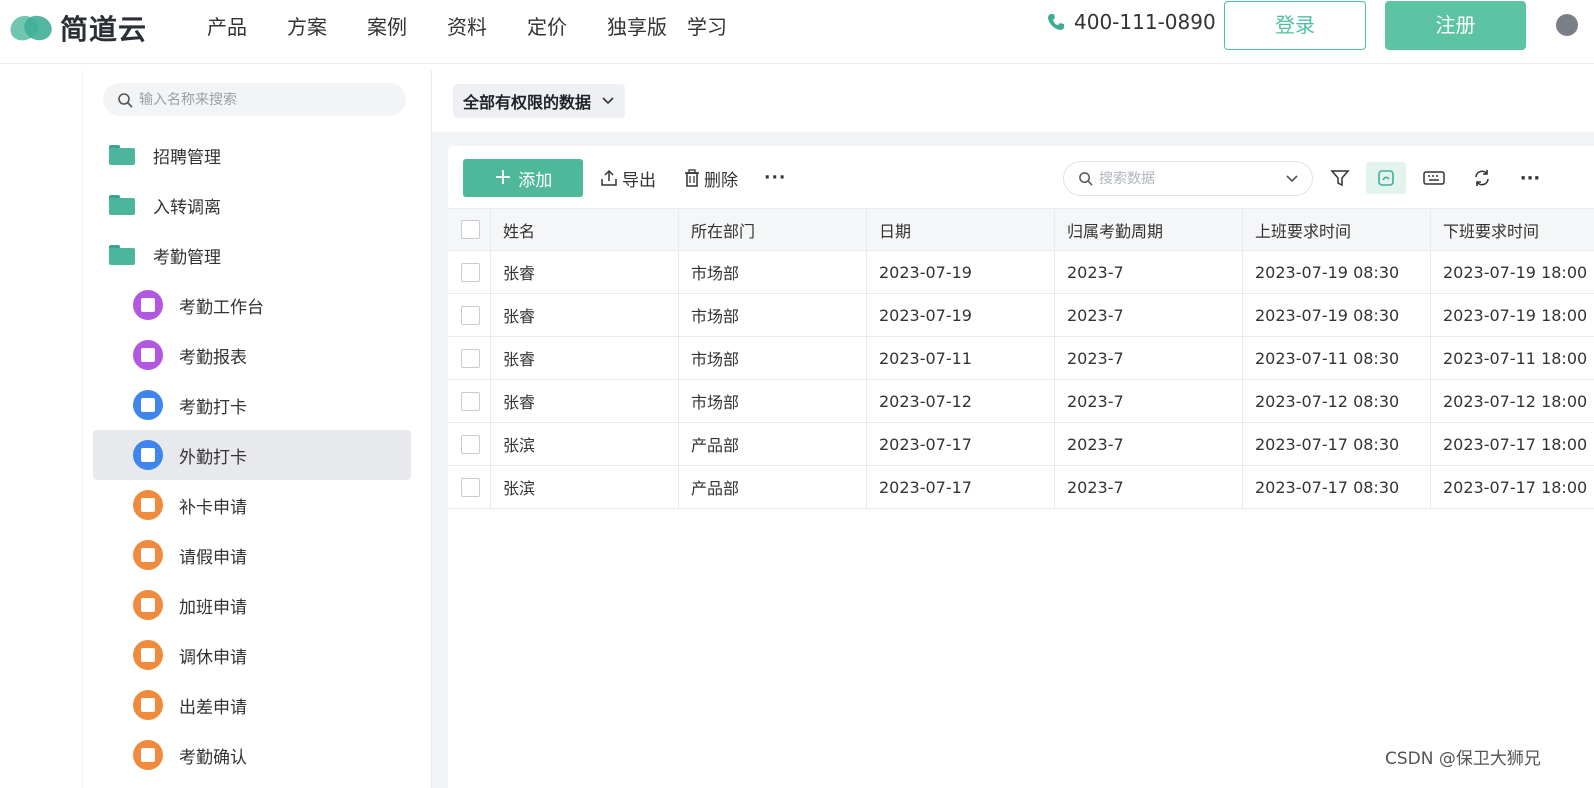 The height and width of the screenshot is (788, 1594). I want to click on table-cell: 2023-07-12 18:00, so click(1515, 401).